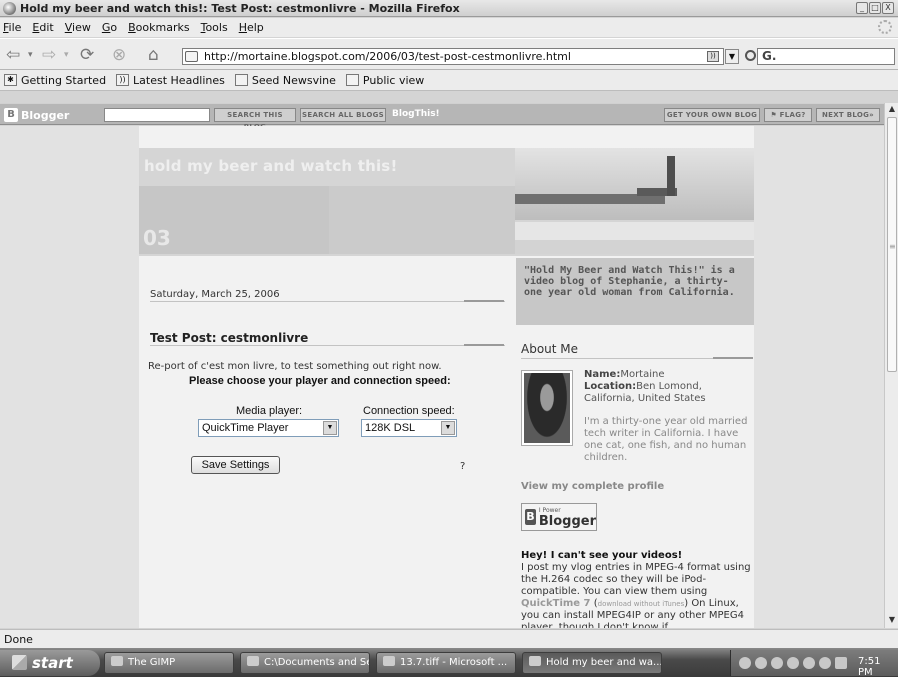 The height and width of the screenshot is (677, 898). What do you see at coordinates (157, 115) in the screenshot?
I see `blog-search-input` at bounding box center [157, 115].